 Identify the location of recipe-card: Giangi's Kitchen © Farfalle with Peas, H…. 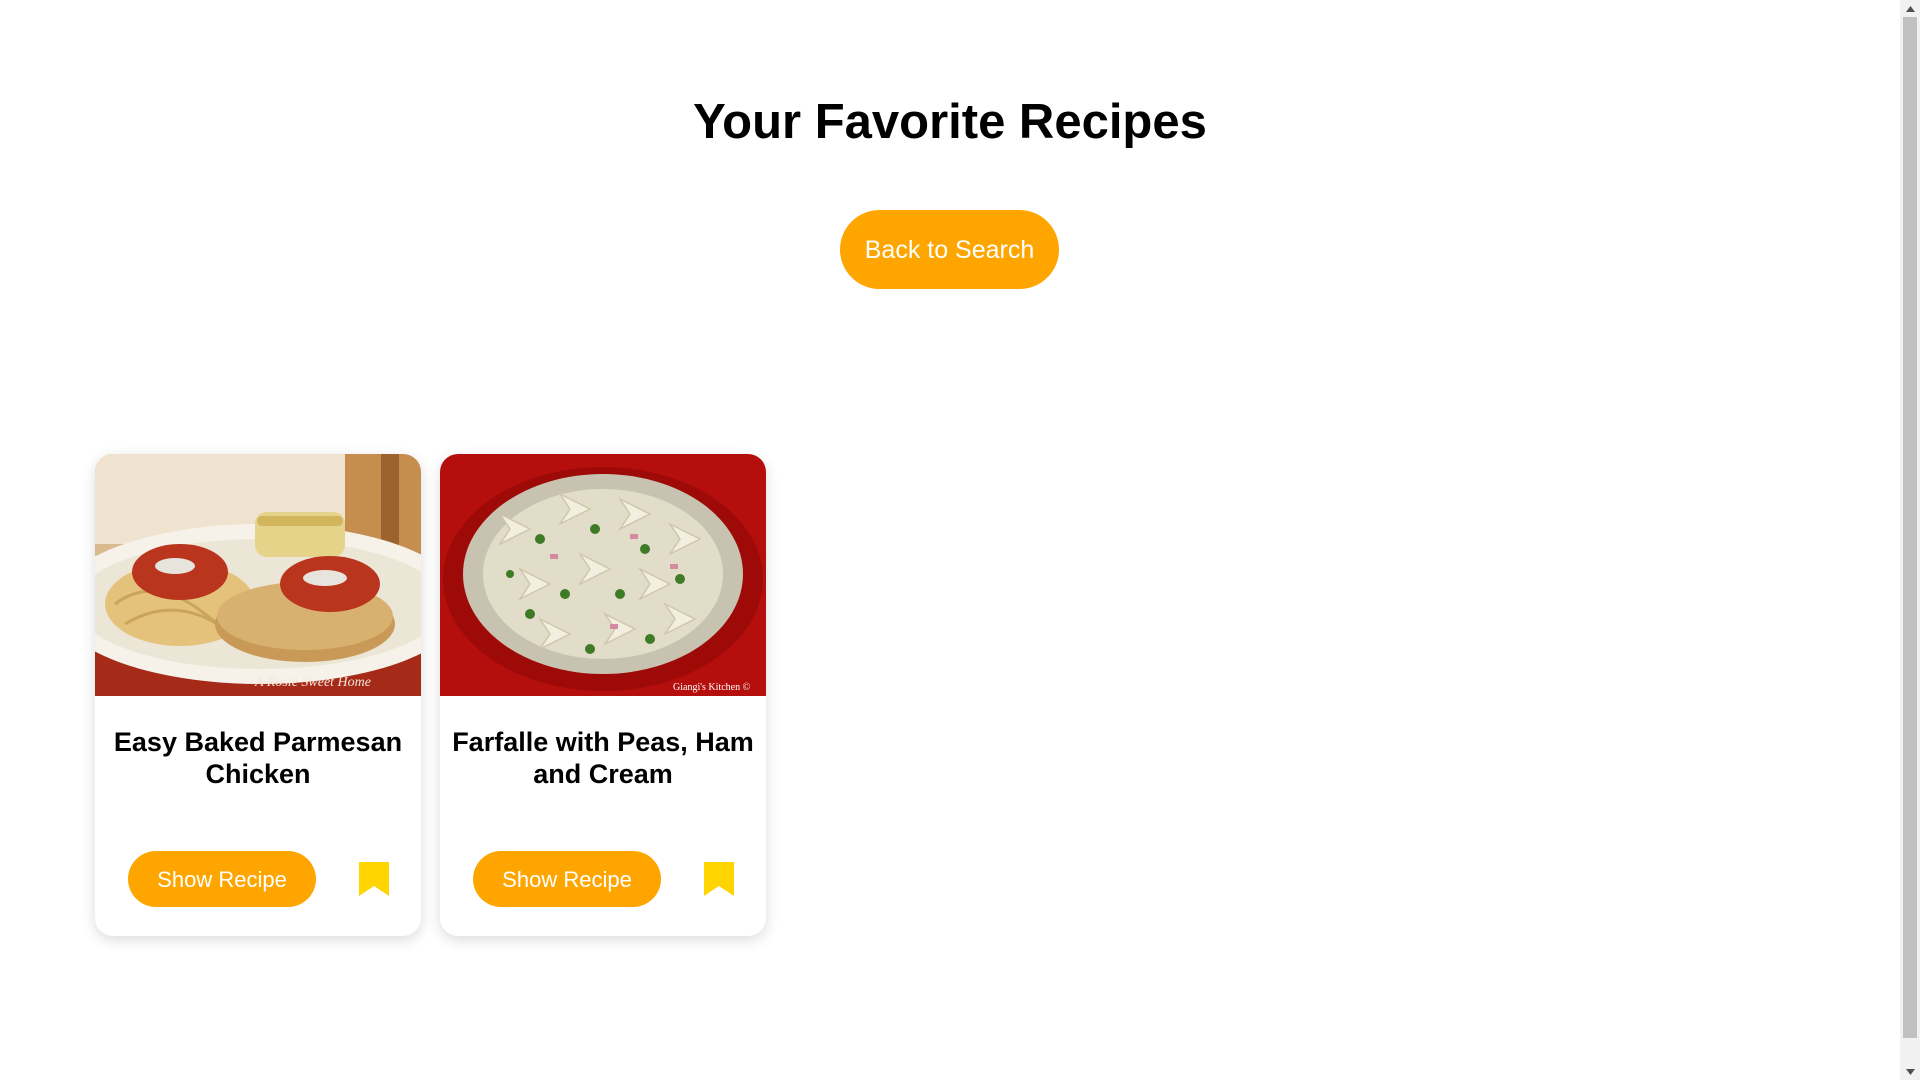
(603, 695).